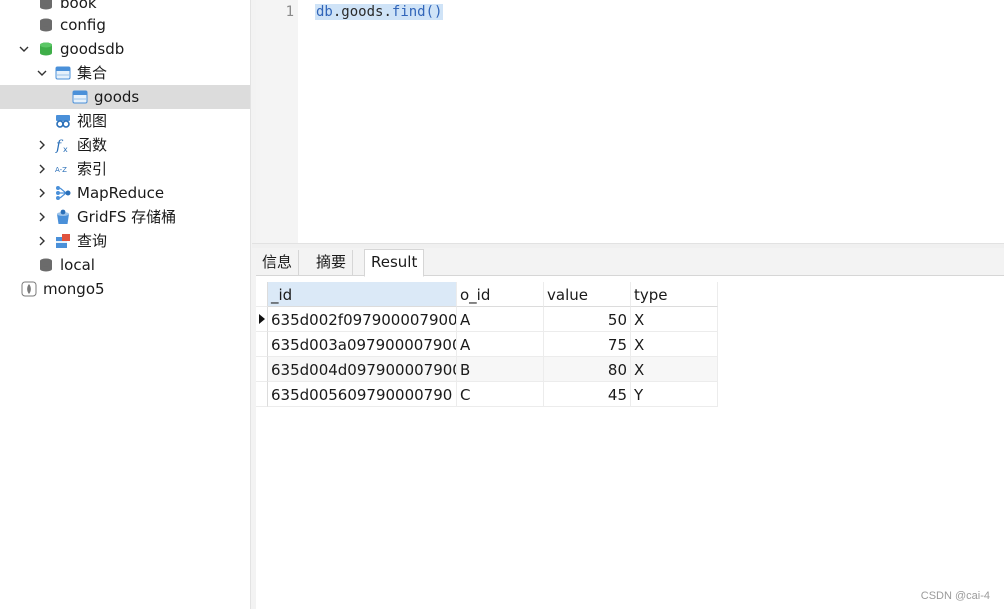 The image size is (1004, 609). What do you see at coordinates (587, 344) in the screenshot?
I see `cell-value: 75` at bounding box center [587, 344].